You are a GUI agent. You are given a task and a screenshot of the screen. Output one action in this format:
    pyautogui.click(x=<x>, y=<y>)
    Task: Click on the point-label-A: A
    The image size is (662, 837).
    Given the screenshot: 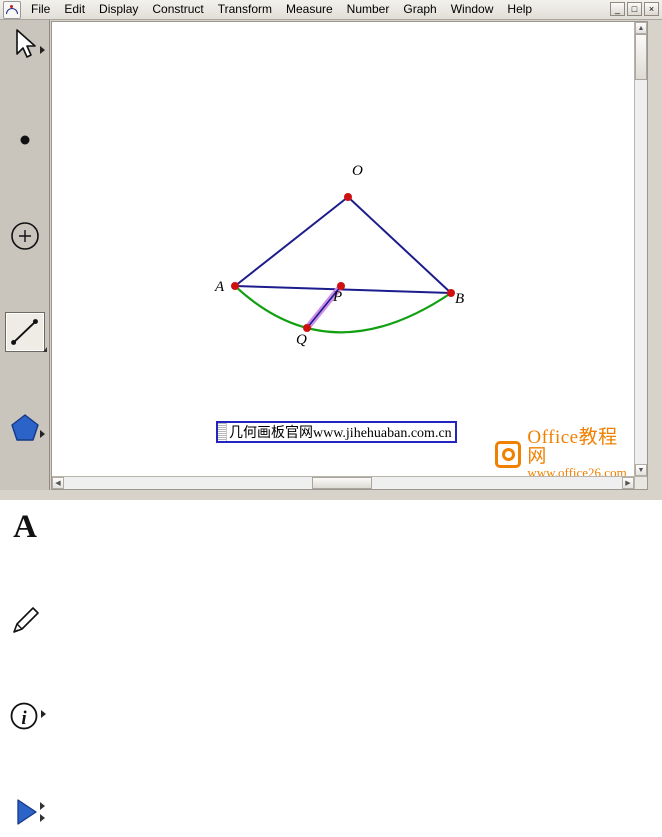 What is the action you would take?
    pyautogui.click(x=219, y=287)
    